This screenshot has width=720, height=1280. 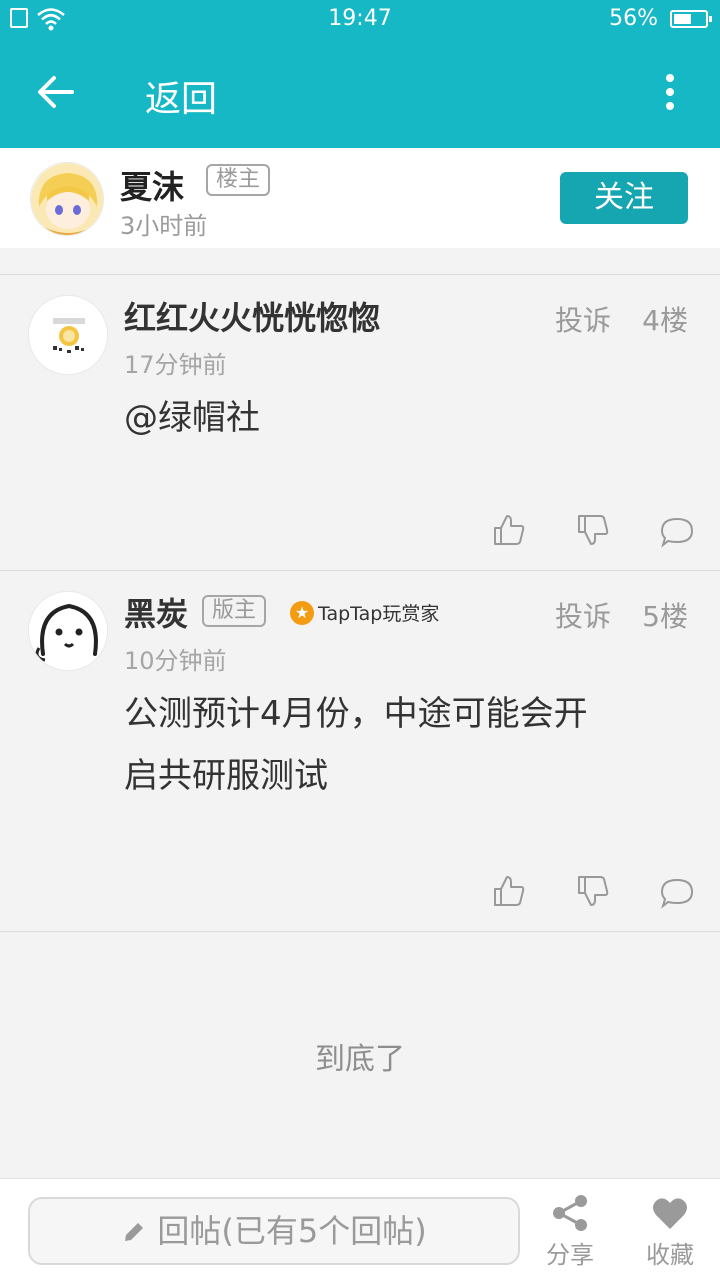 What do you see at coordinates (360, 198) in the screenshot?
I see `post-author-header: 夏沫 楼主 3小时前 关注` at bounding box center [360, 198].